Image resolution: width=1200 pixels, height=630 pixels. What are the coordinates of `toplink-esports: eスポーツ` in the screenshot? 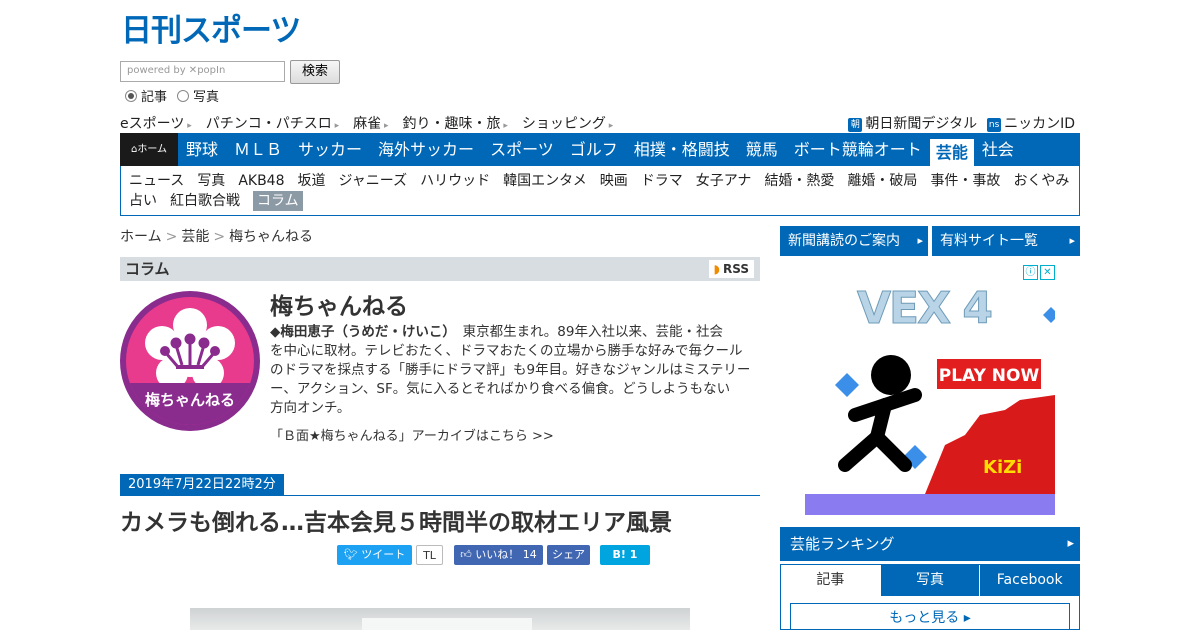 It's located at (156, 123).